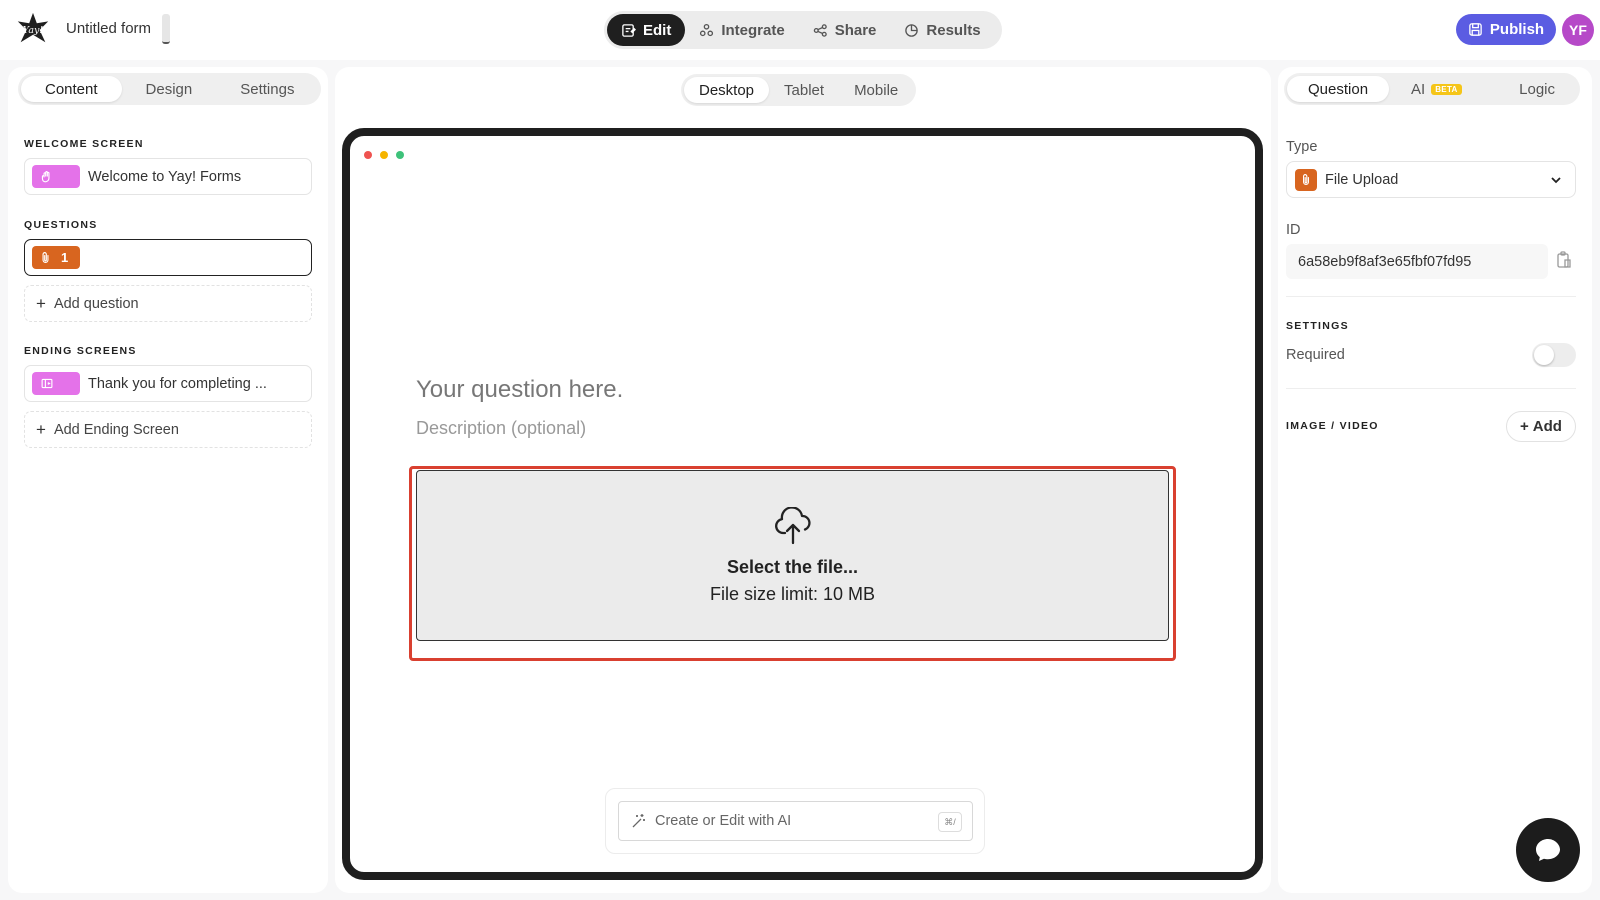 This screenshot has height=900, width=1600. I want to click on type-label: Type, so click(1302, 147).